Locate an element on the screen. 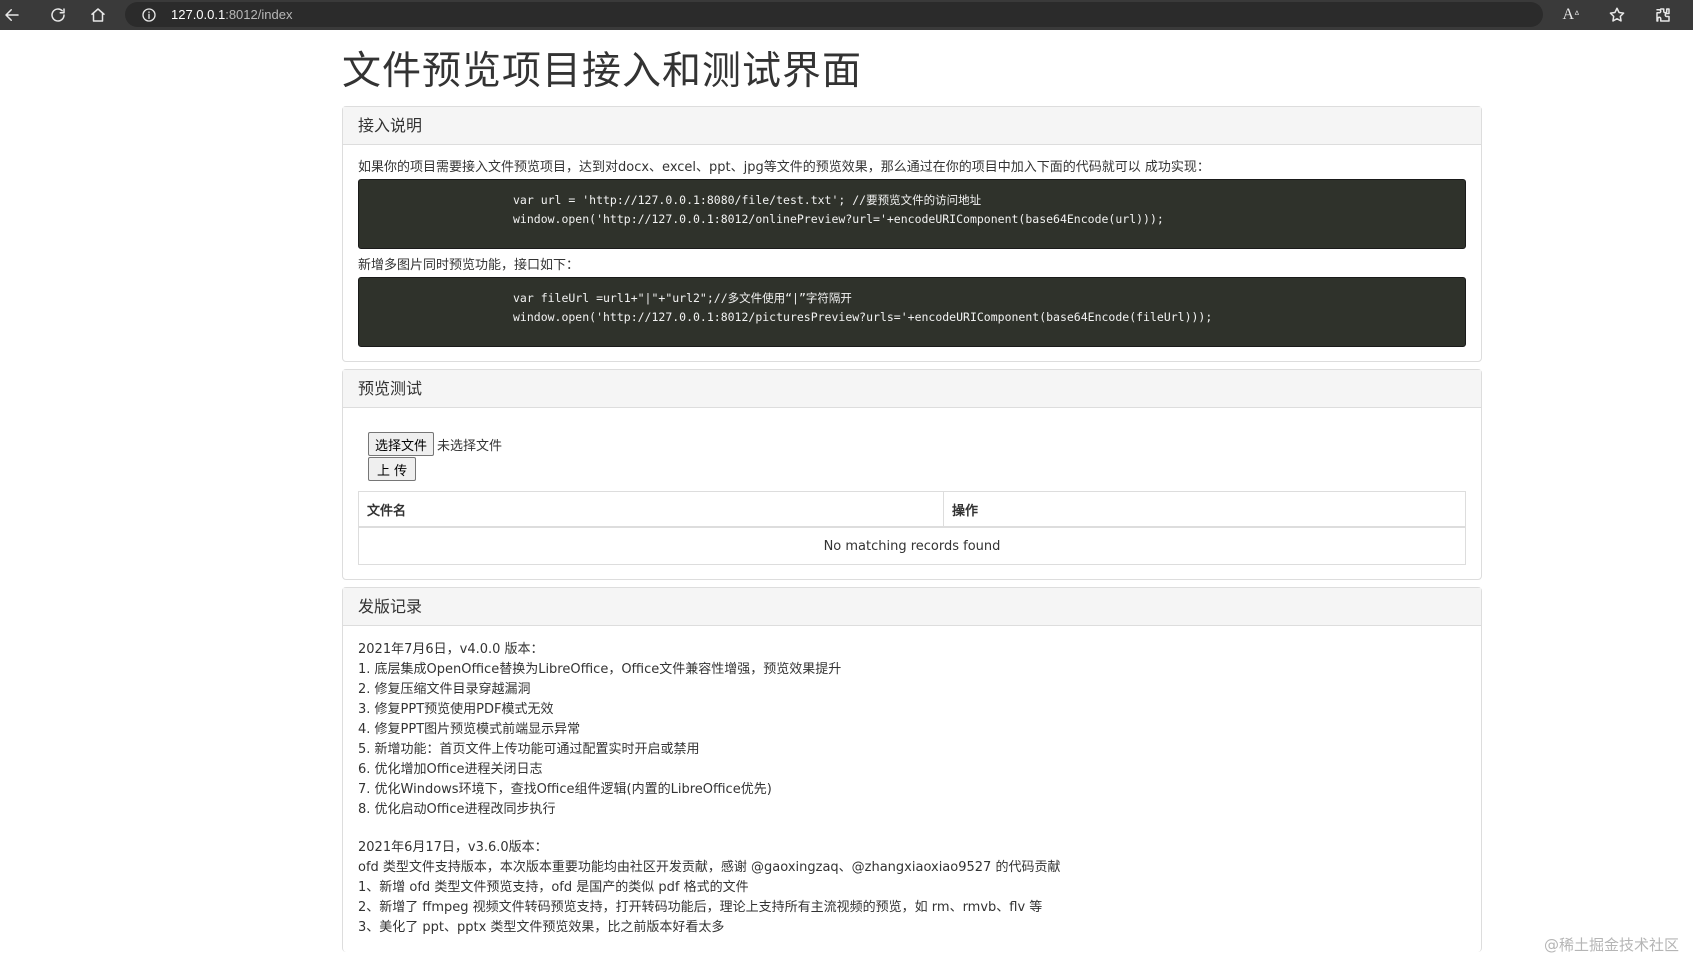 The image size is (1693, 959). list-item: 2. 修复压缩文件目录穿越漏洞 is located at coordinates (444, 689).